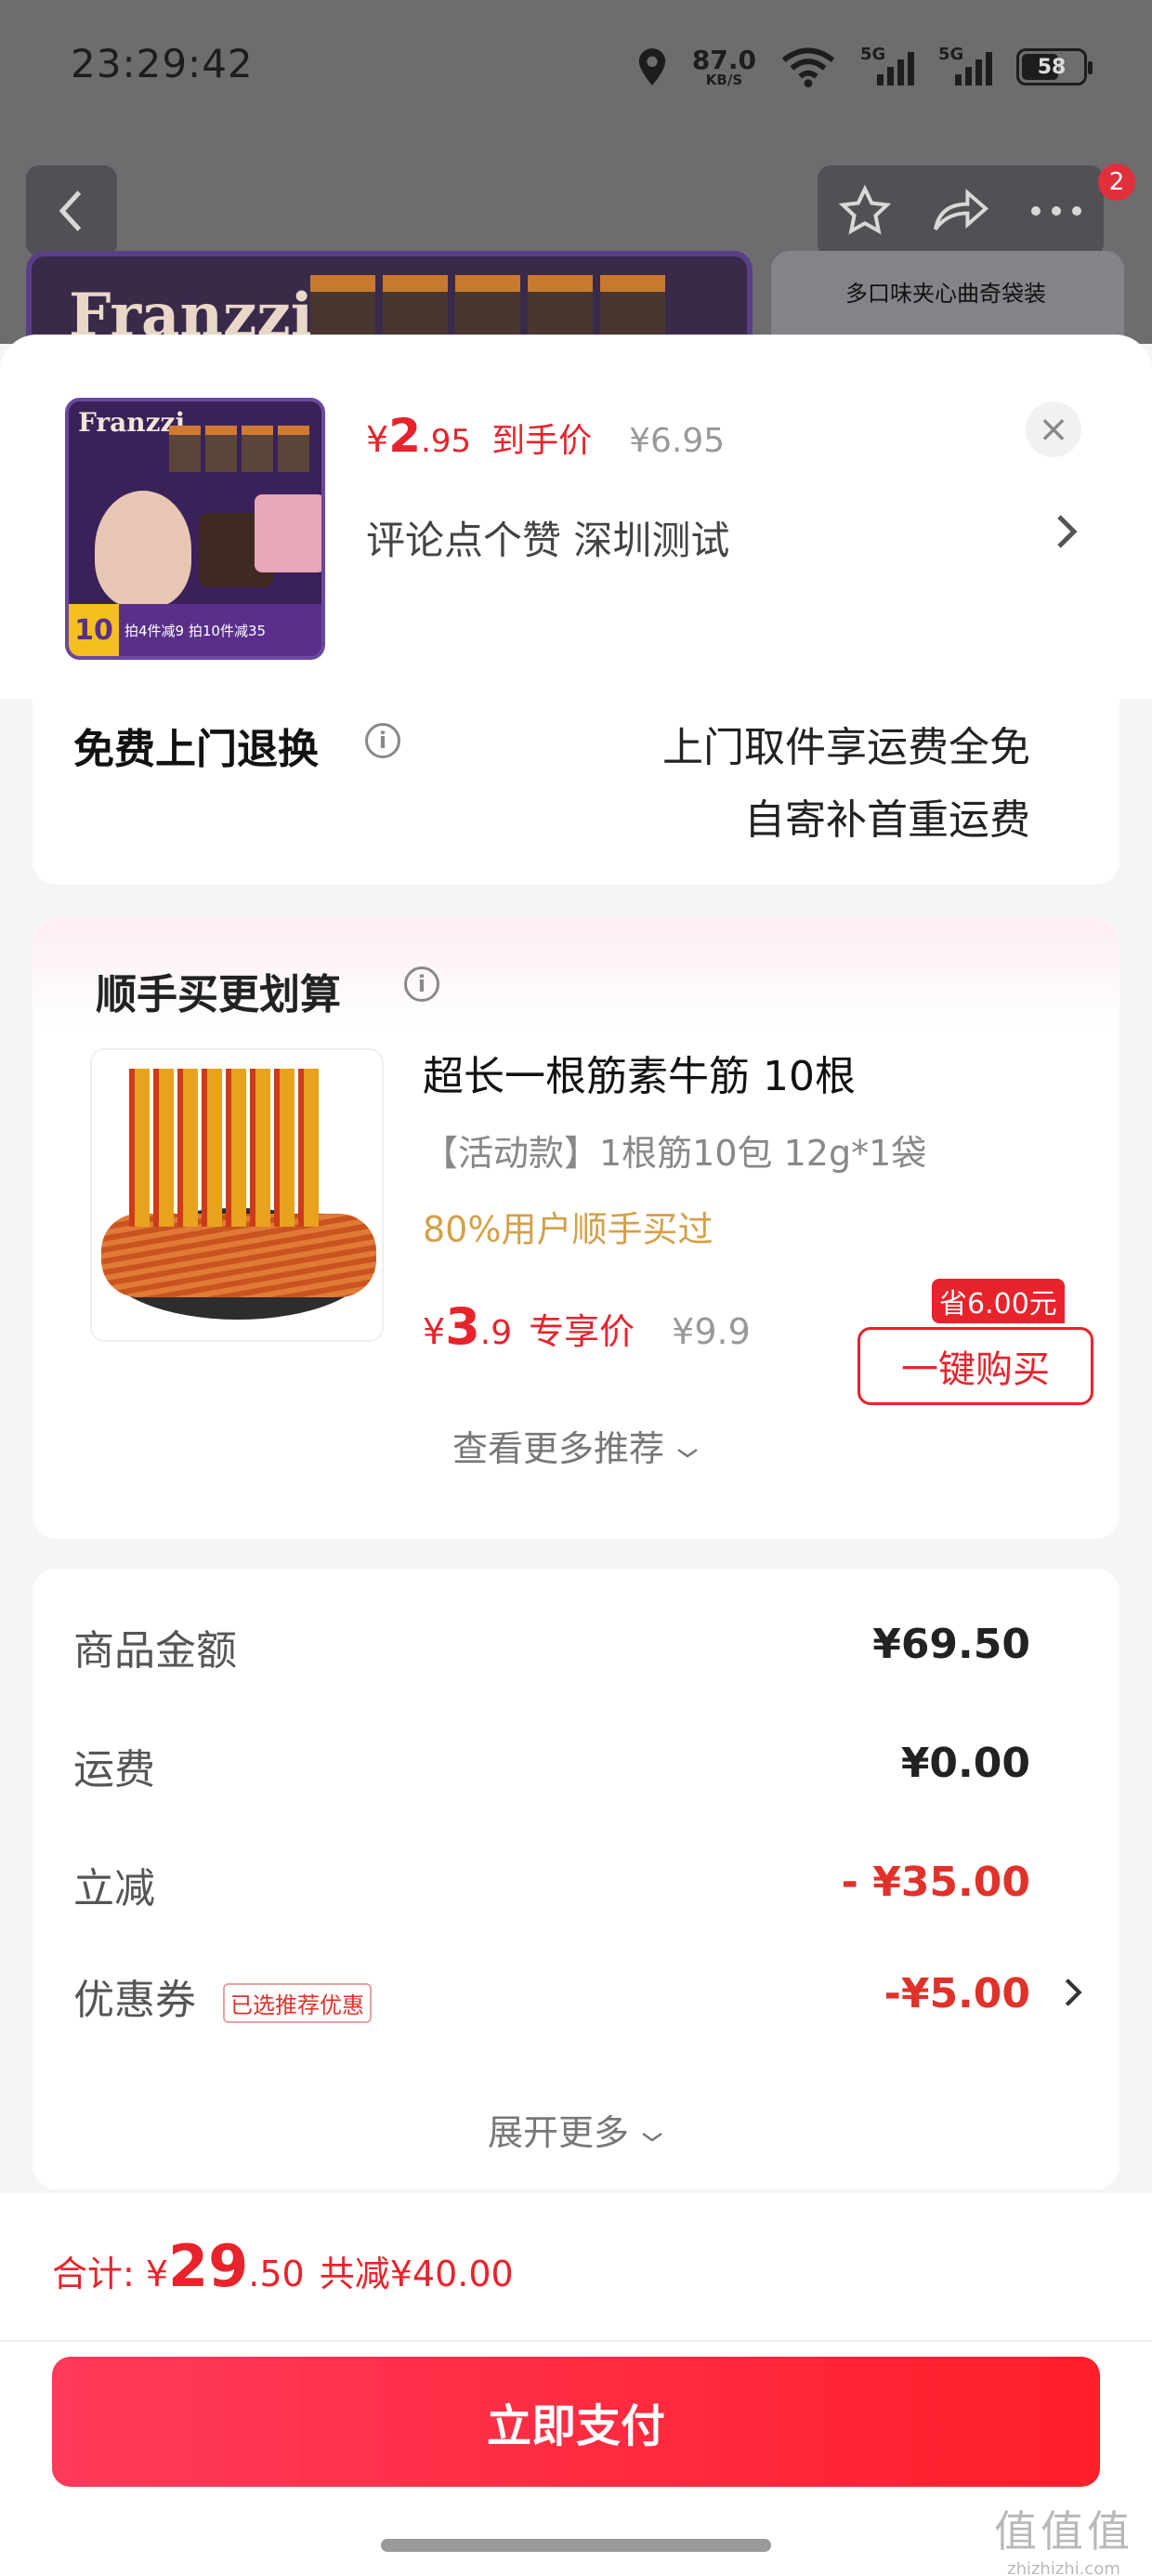 The image size is (1152, 2576). I want to click on one-click-buy-button: 一键购买, so click(975, 1366).